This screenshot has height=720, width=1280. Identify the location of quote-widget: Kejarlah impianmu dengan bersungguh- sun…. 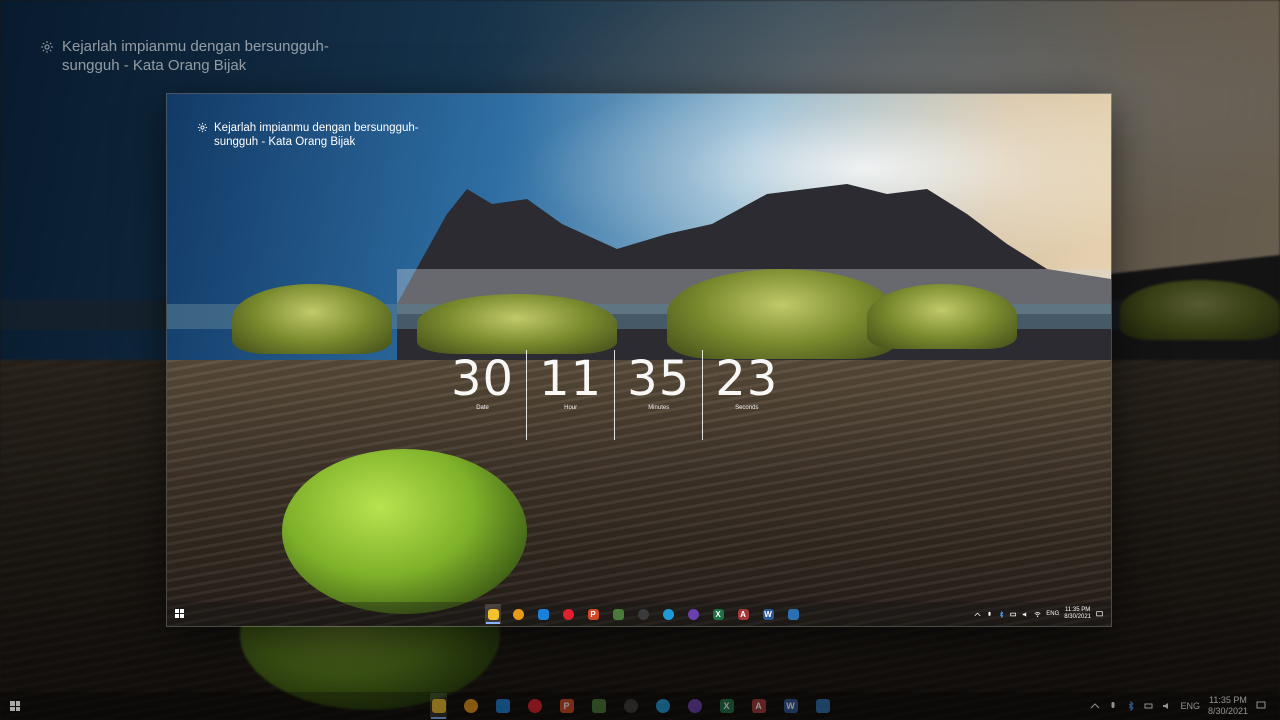
(317, 135).